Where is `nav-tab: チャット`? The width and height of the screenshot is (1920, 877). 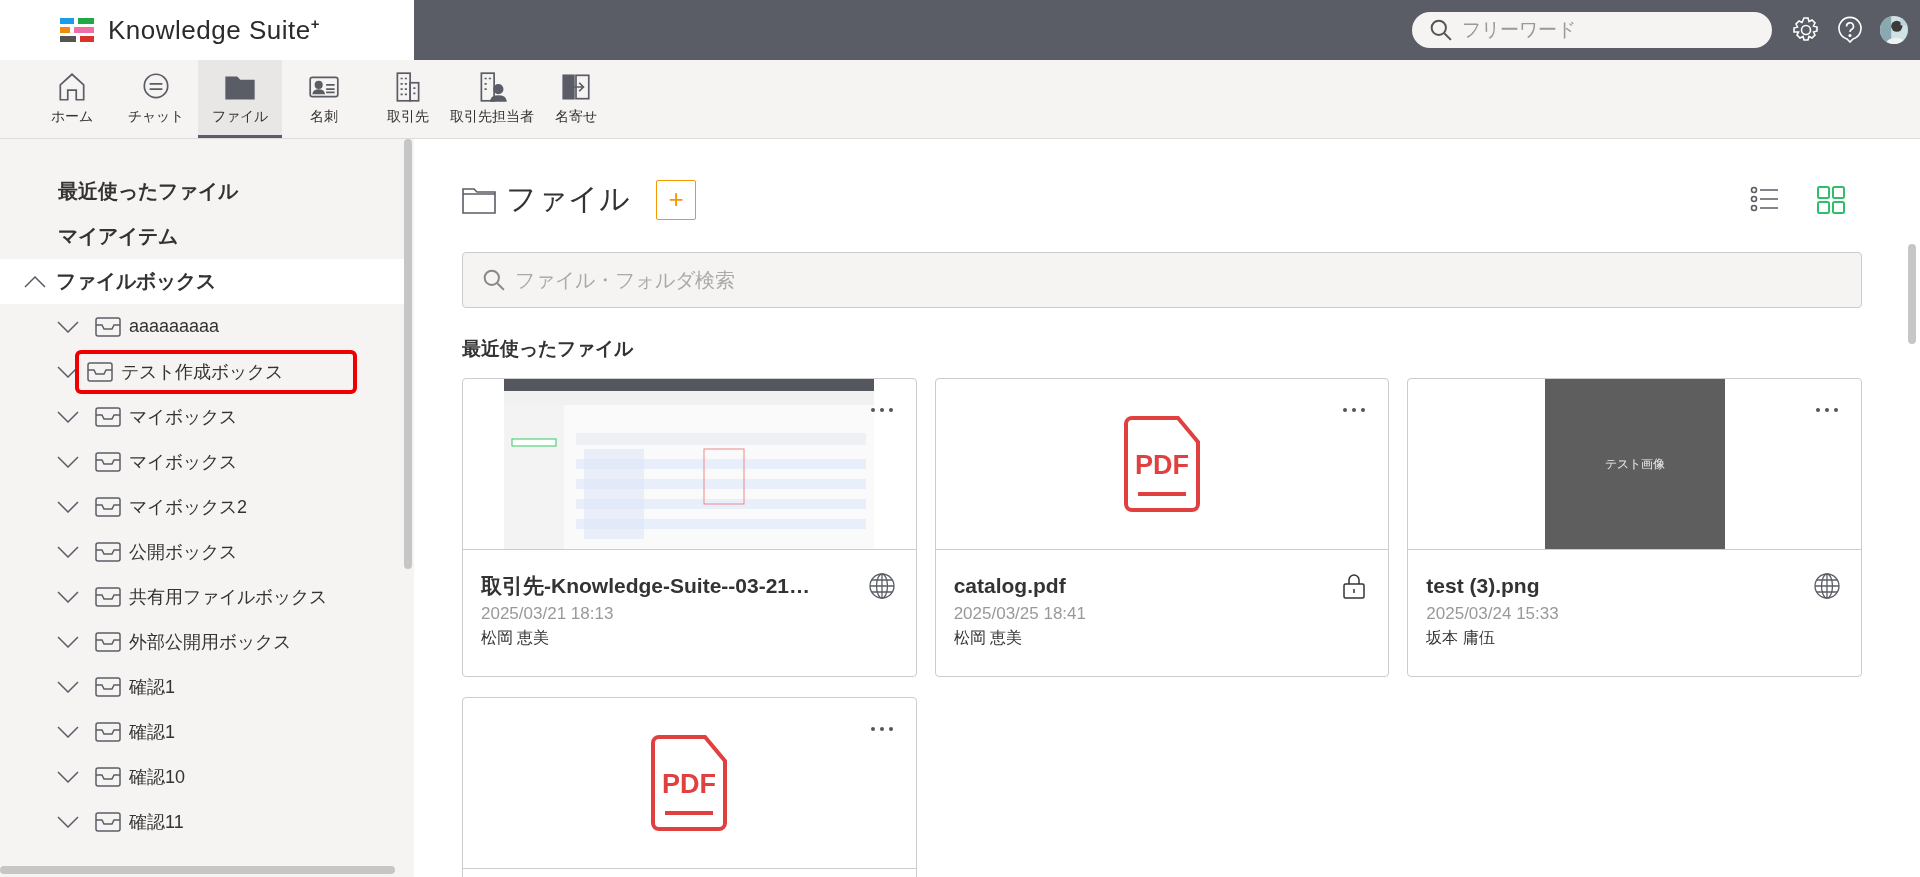
nav-tab: チャット is located at coordinates (156, 99).